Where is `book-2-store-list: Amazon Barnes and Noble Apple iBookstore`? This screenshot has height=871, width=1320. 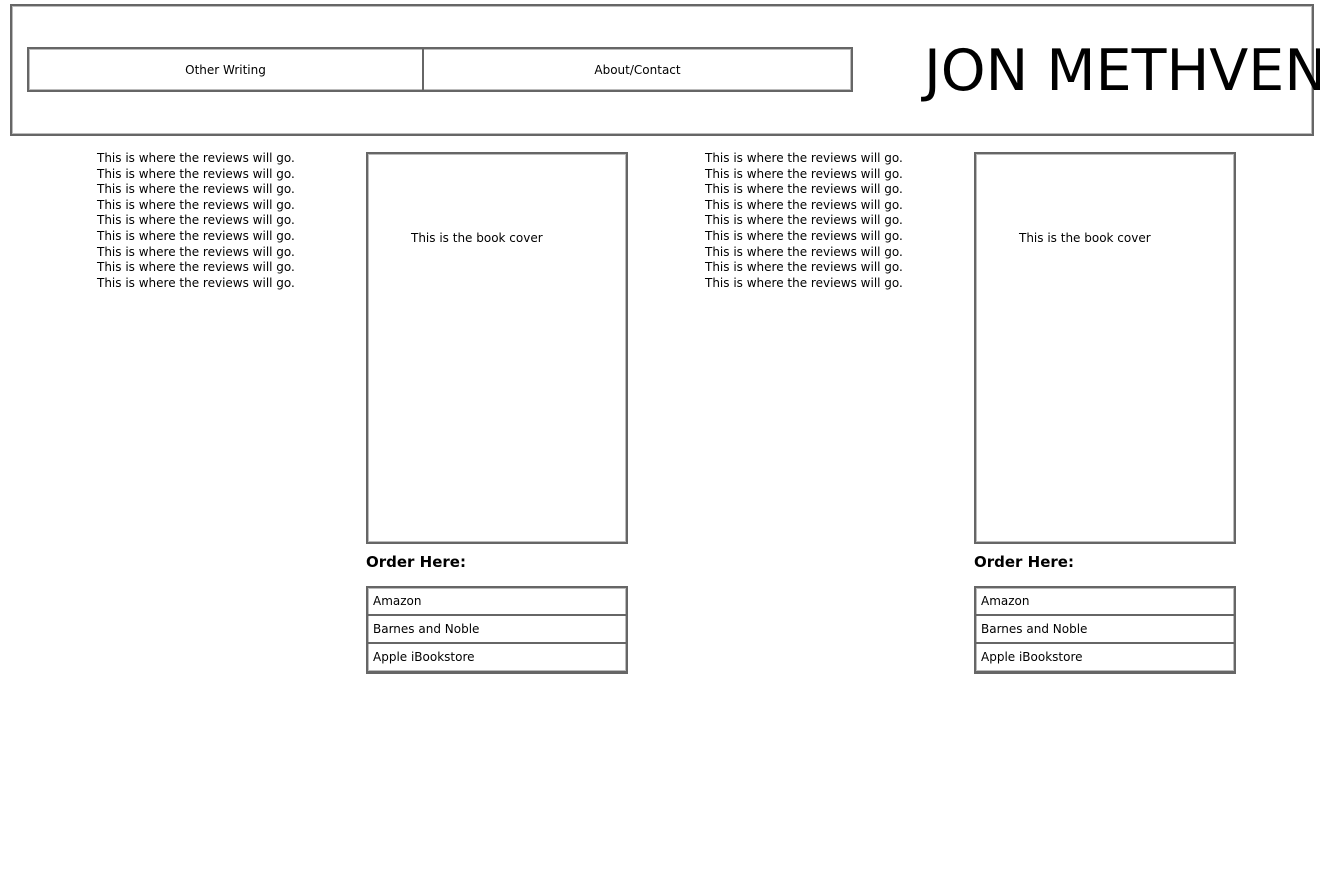
book-2-store-list: Amazon Barnes and Noble Apple iBookstore is located at coordinates (1105, 630).